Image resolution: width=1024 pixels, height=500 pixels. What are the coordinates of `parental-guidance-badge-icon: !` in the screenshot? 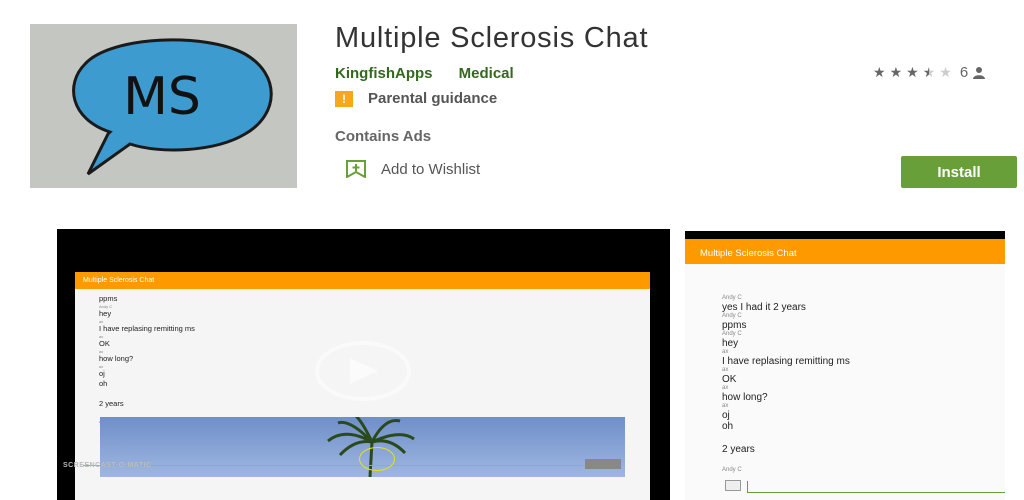 It's located at (344, 98).